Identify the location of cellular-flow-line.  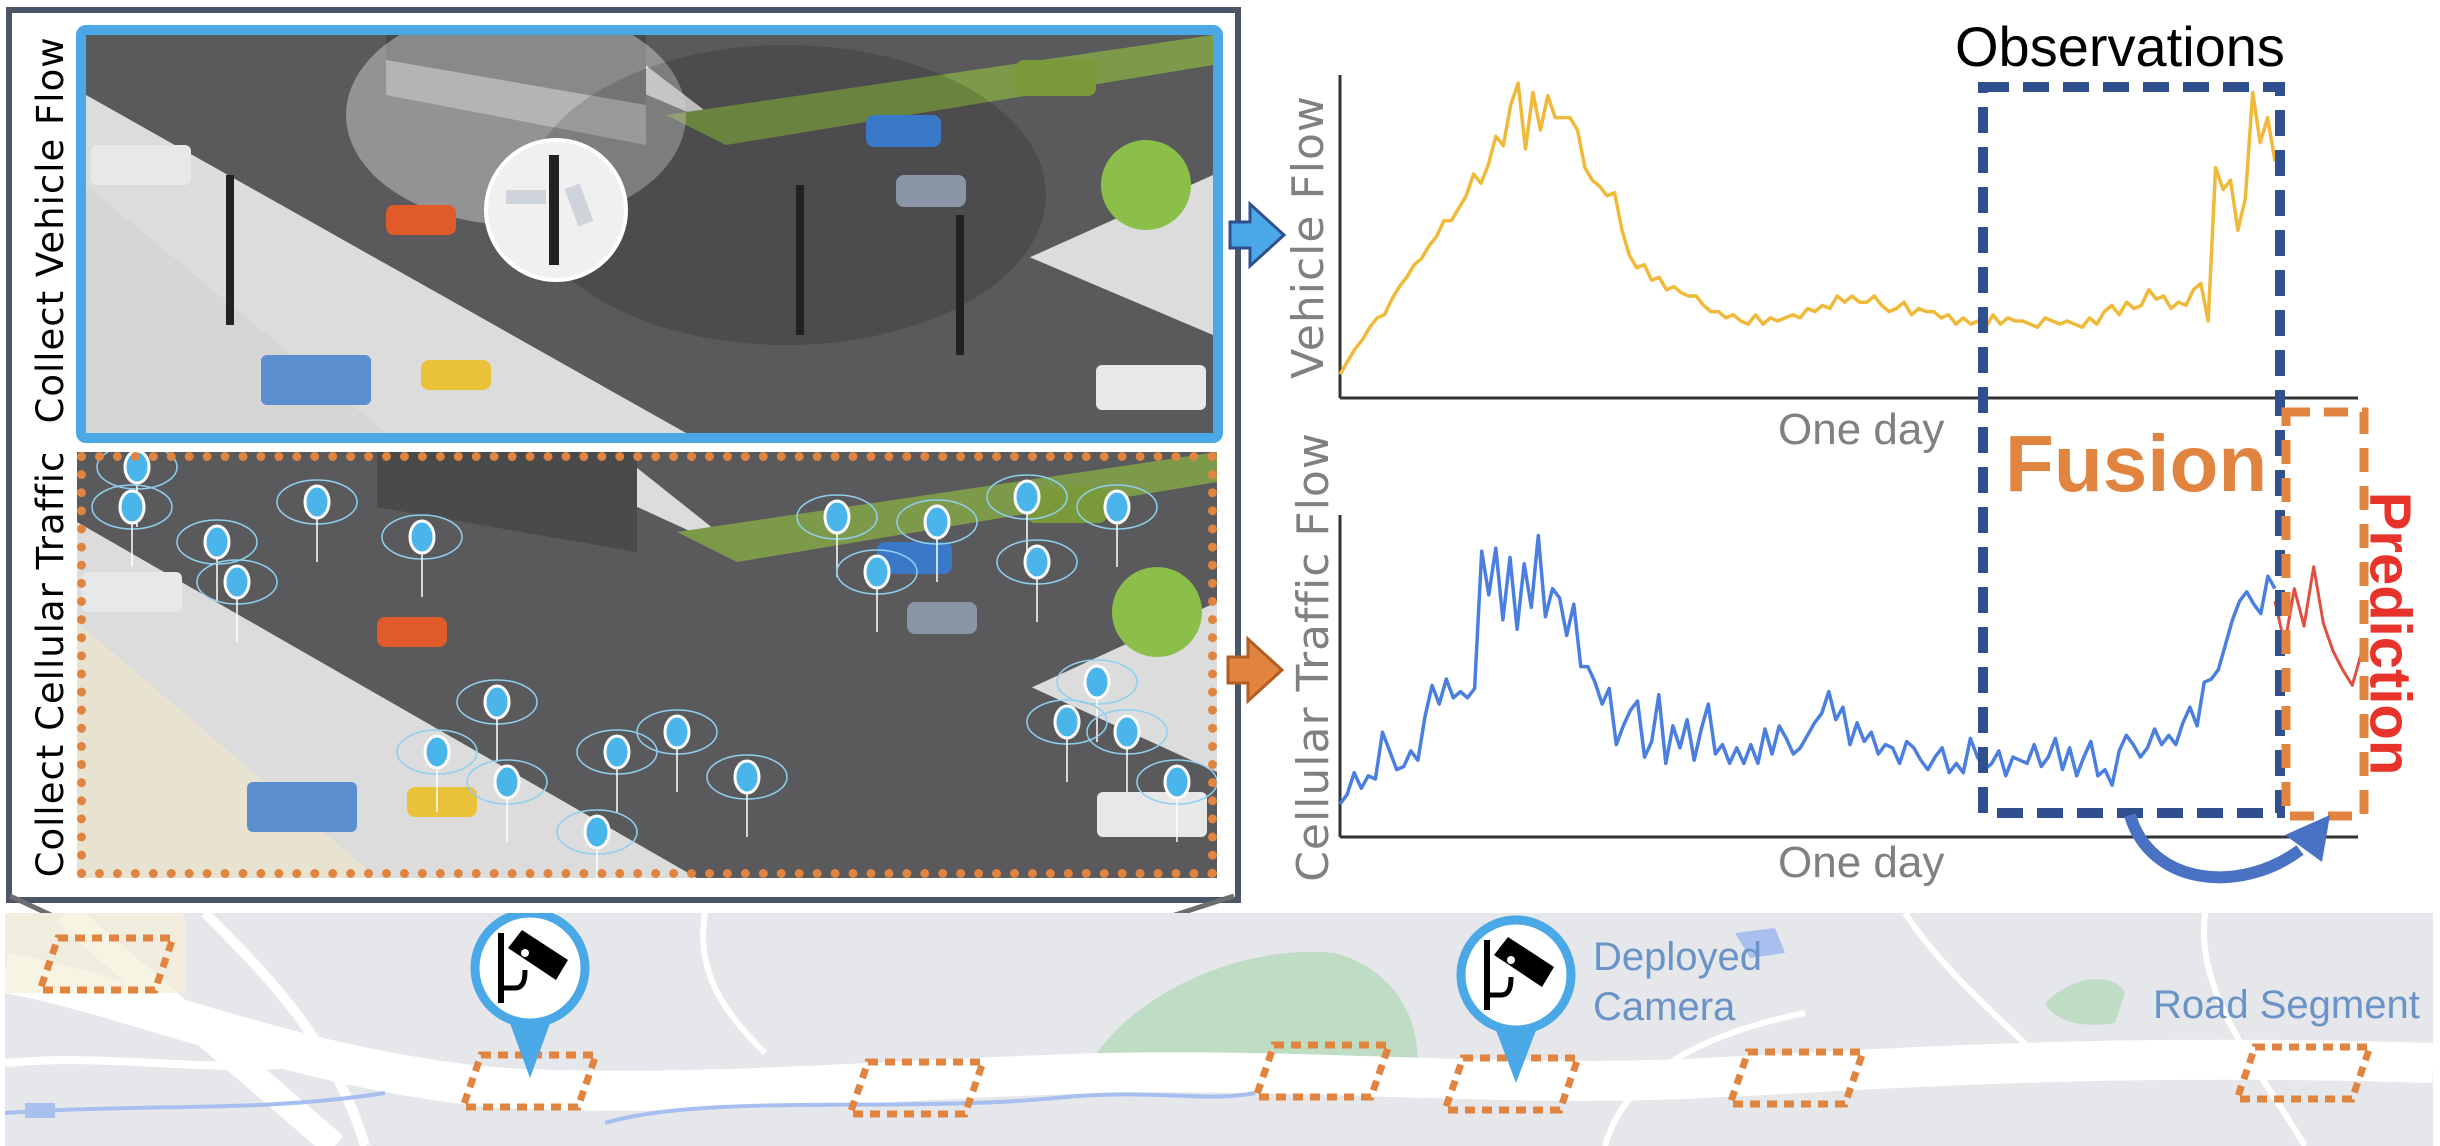
(1807, 669).